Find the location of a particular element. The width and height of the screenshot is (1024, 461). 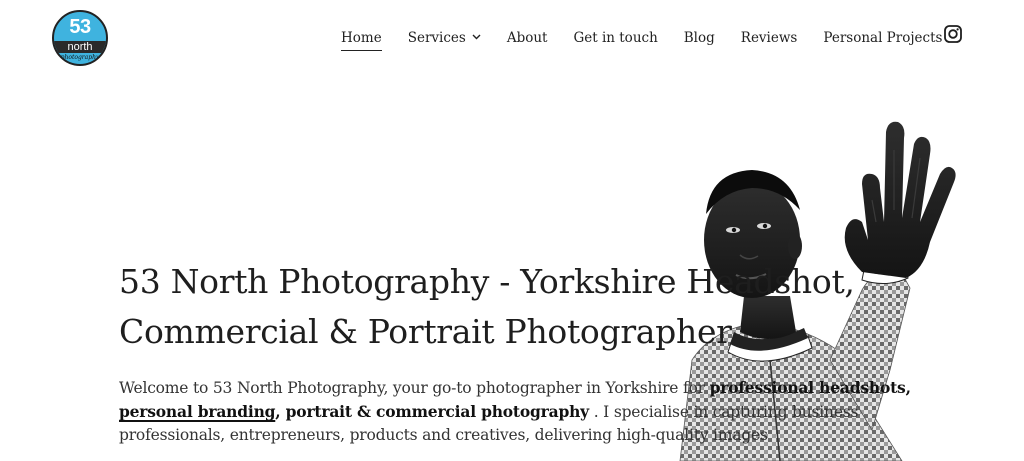

nav-item-personal-projects: Personal Projects is located at coordinates (882, 38).